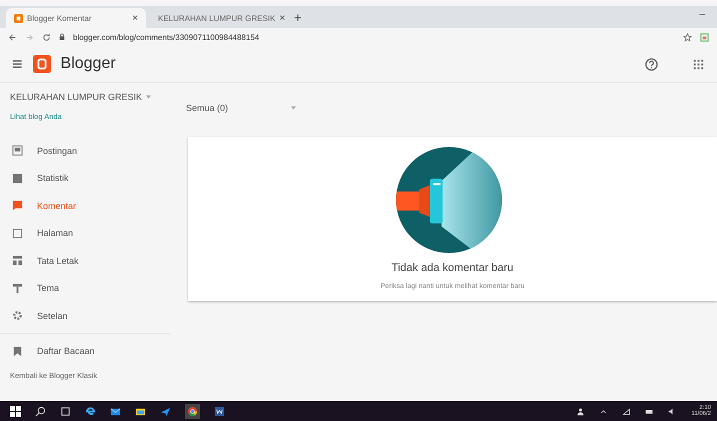 Image resolution: width=717 pixels, height=421 pixels. What do you see at coordinates (298, 19) in the screenshot?
I see `new-tab-button: +` at bounding box center [298, 19].